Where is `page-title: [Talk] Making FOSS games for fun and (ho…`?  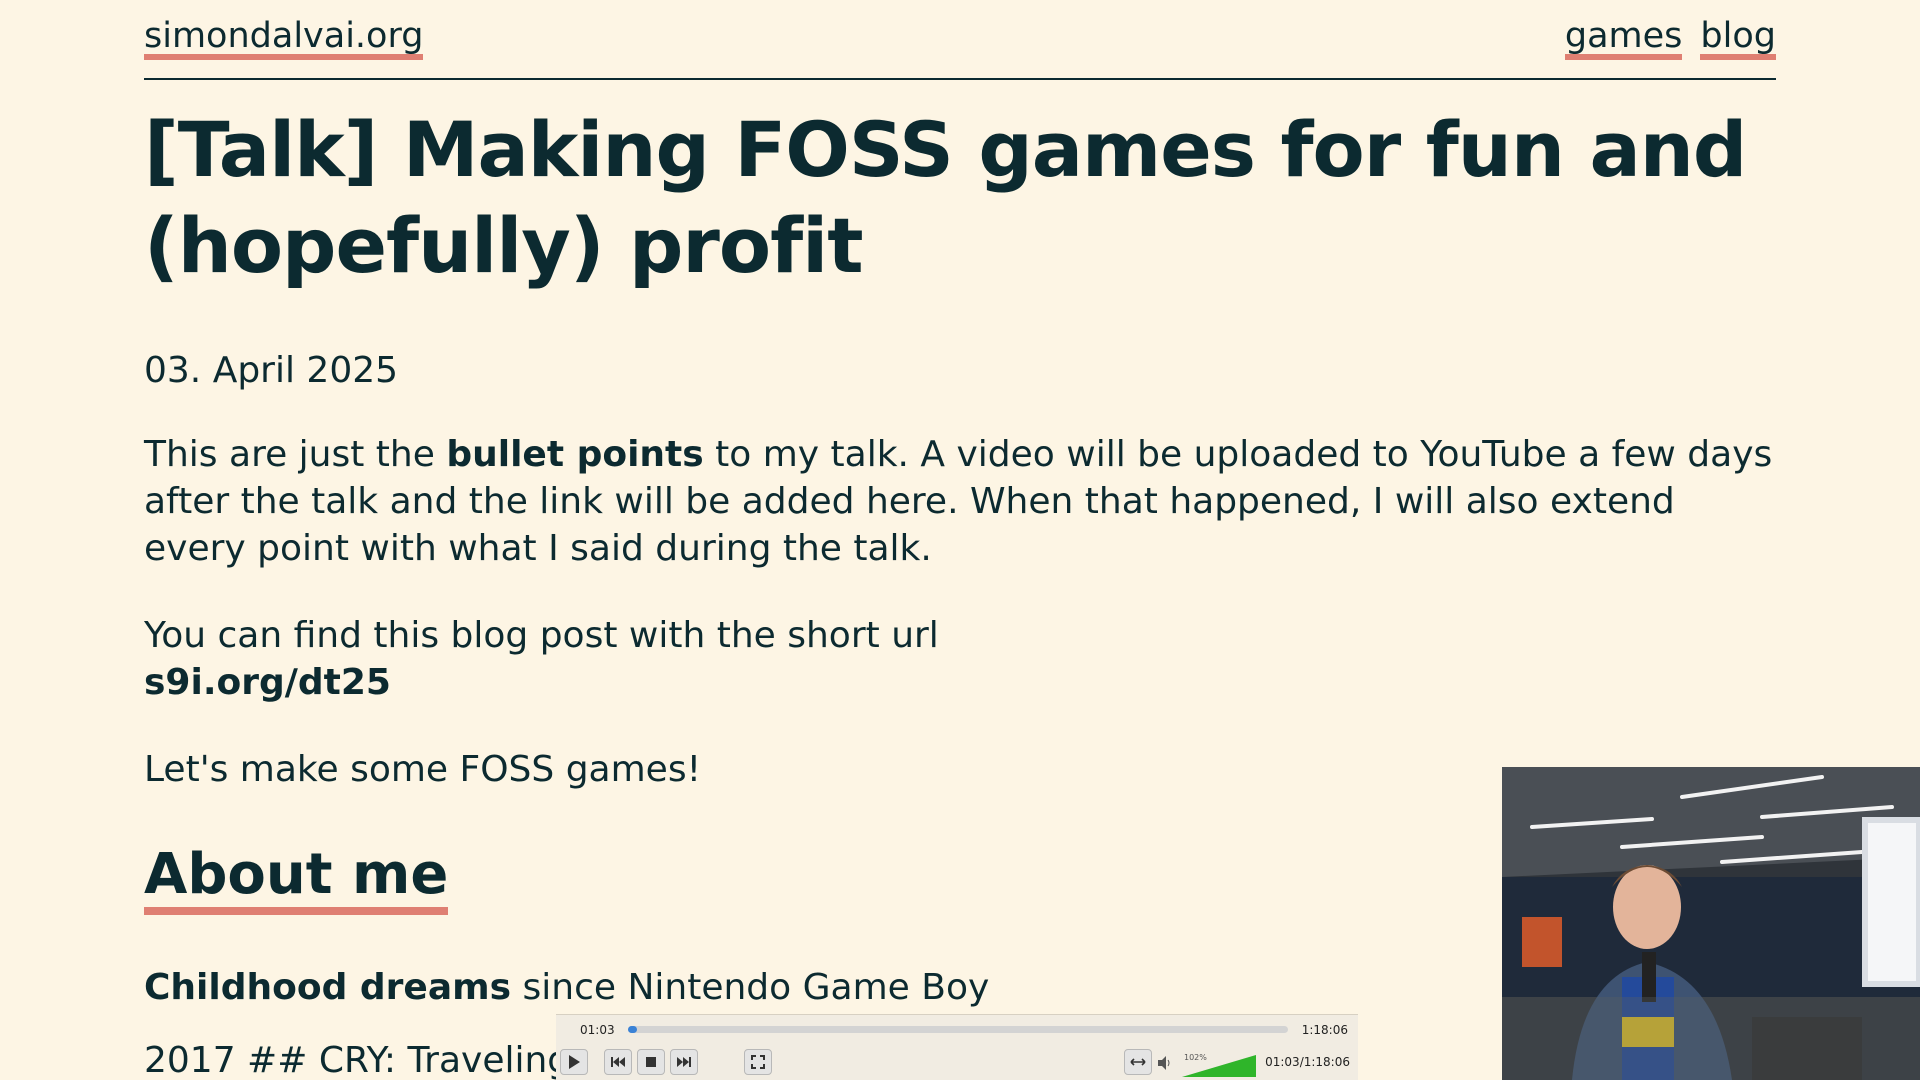
page-title: [Talk] Making FOSS games for fun and (ho… is located at coordinates (945, 197).